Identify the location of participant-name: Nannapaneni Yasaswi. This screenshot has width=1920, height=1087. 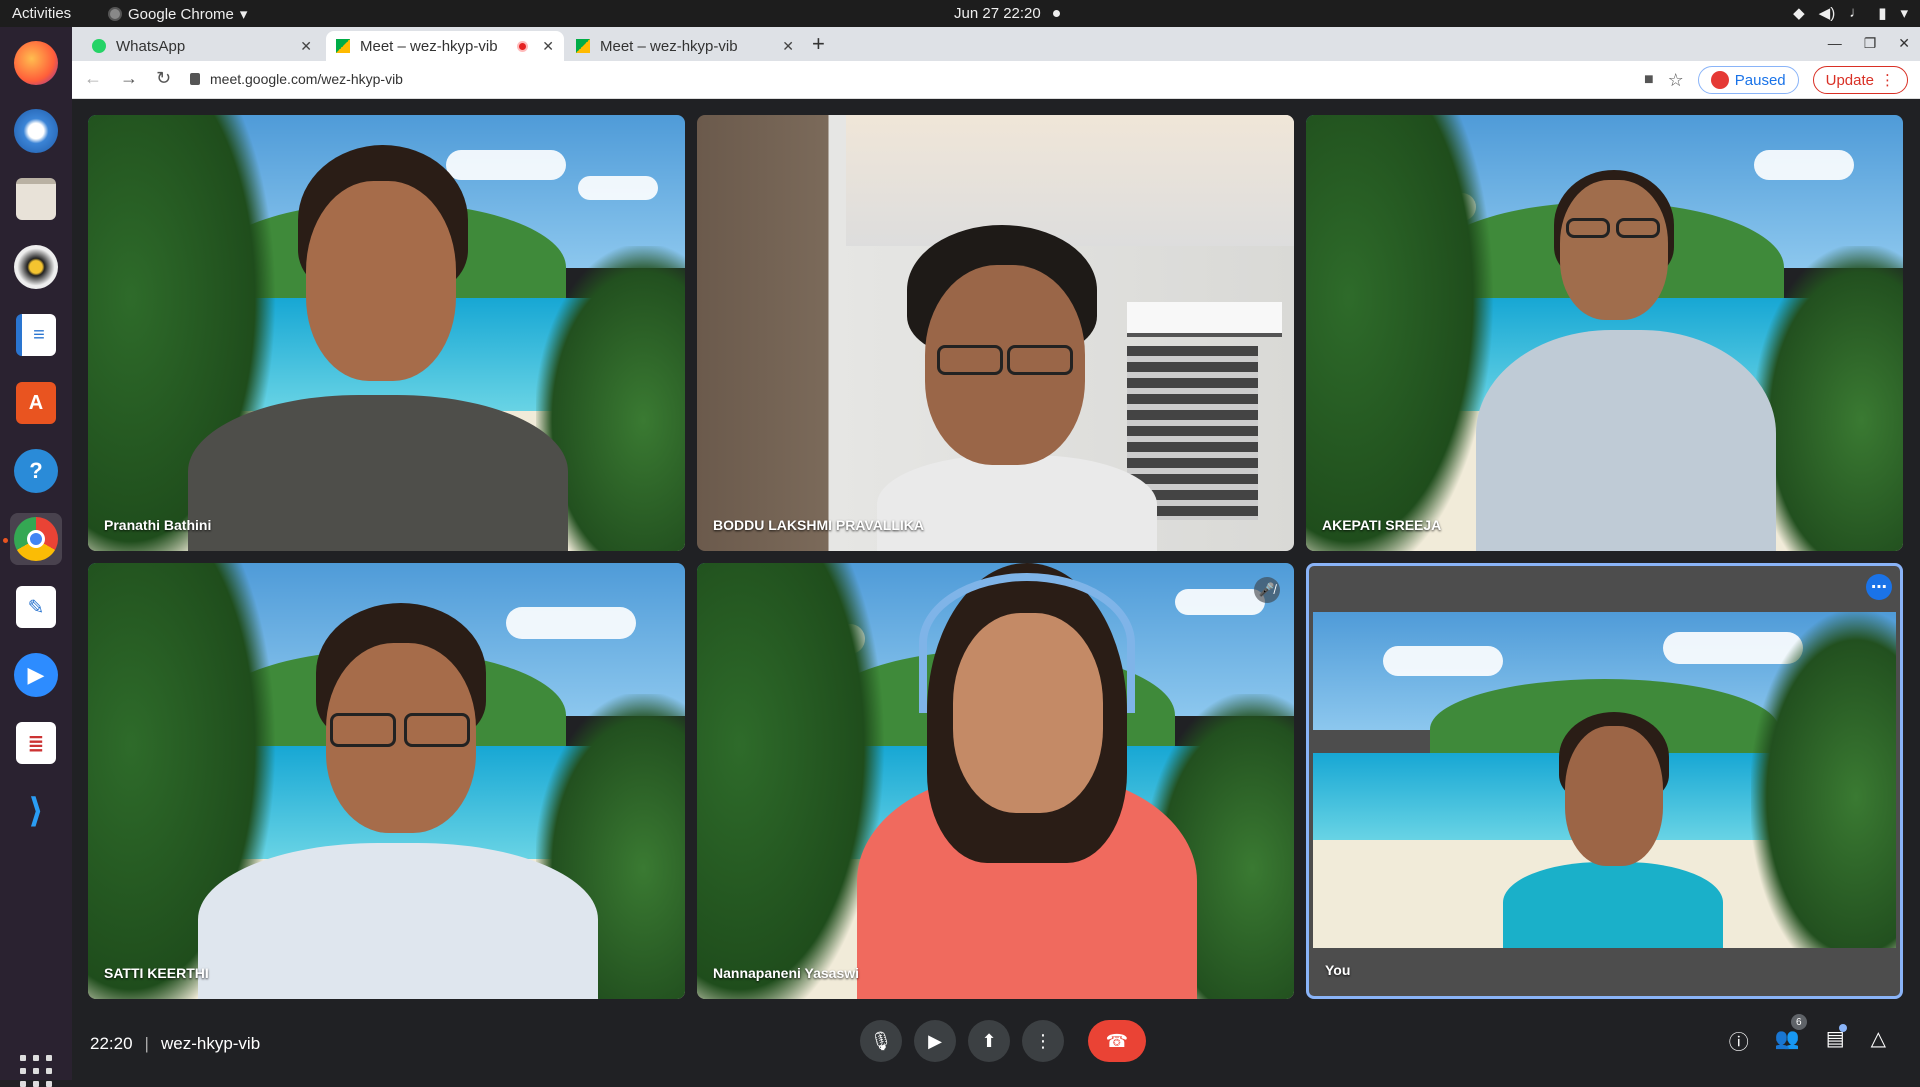
(786, 973).